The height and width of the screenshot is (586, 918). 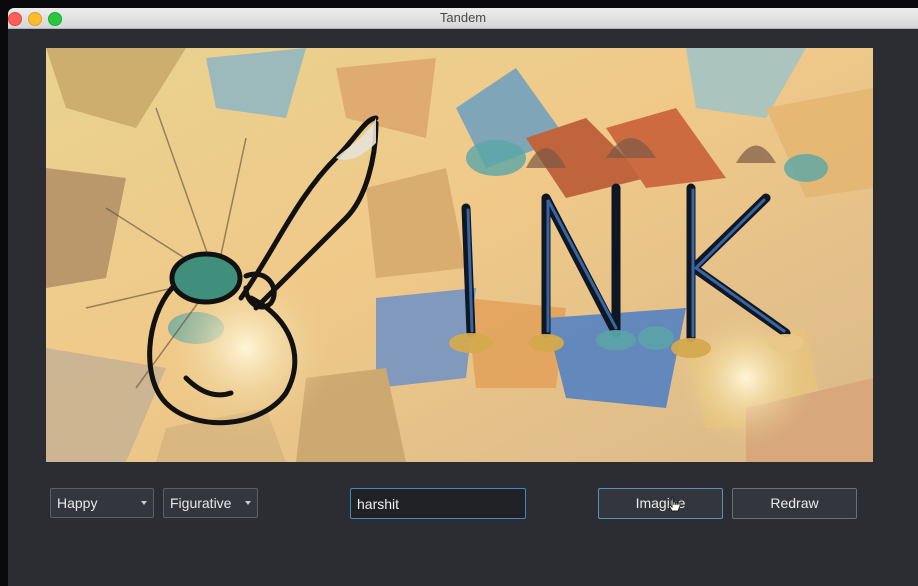 I want to click on imagine-button: Imagine, so click(x=660, y=503).